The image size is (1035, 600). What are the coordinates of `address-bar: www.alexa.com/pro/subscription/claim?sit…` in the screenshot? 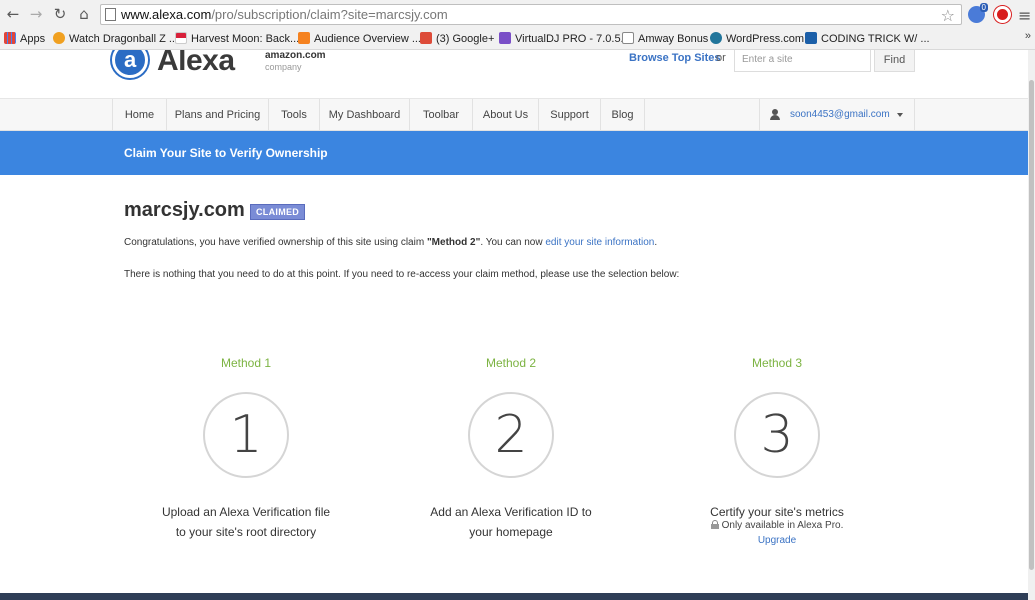 It's located at (531, 14).